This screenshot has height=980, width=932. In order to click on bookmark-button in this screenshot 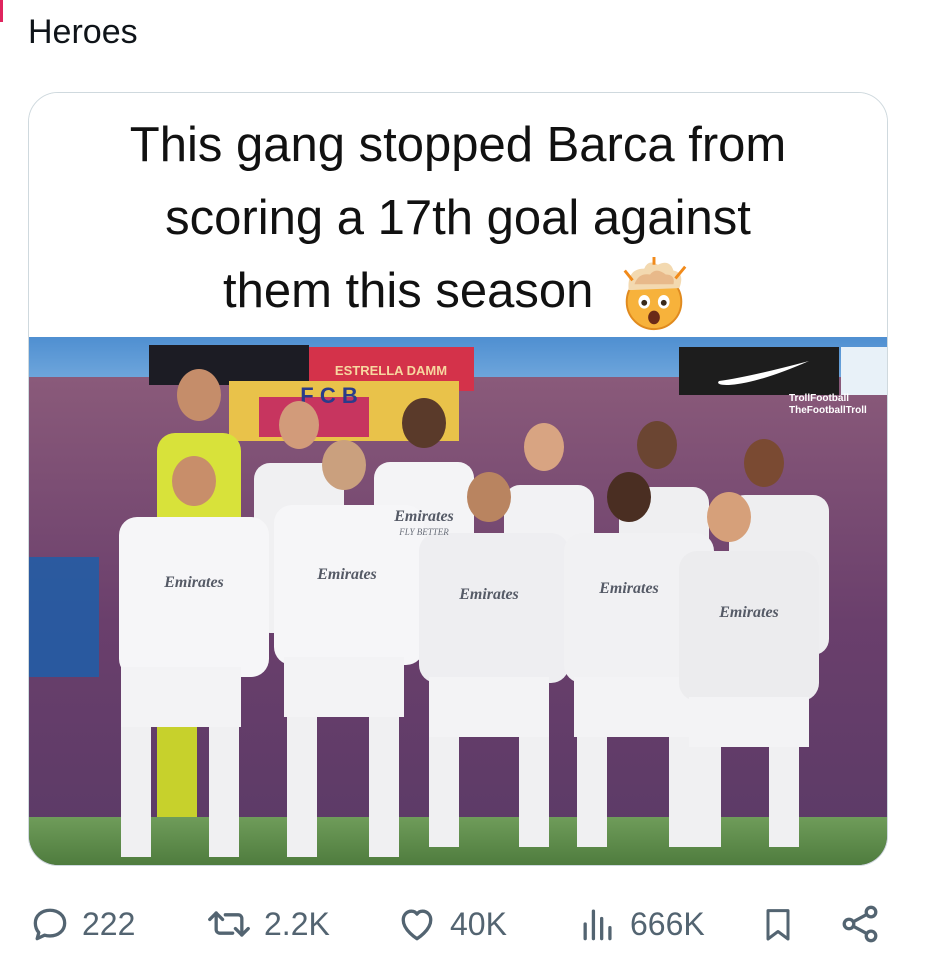, I will do `click(778, 924)`.